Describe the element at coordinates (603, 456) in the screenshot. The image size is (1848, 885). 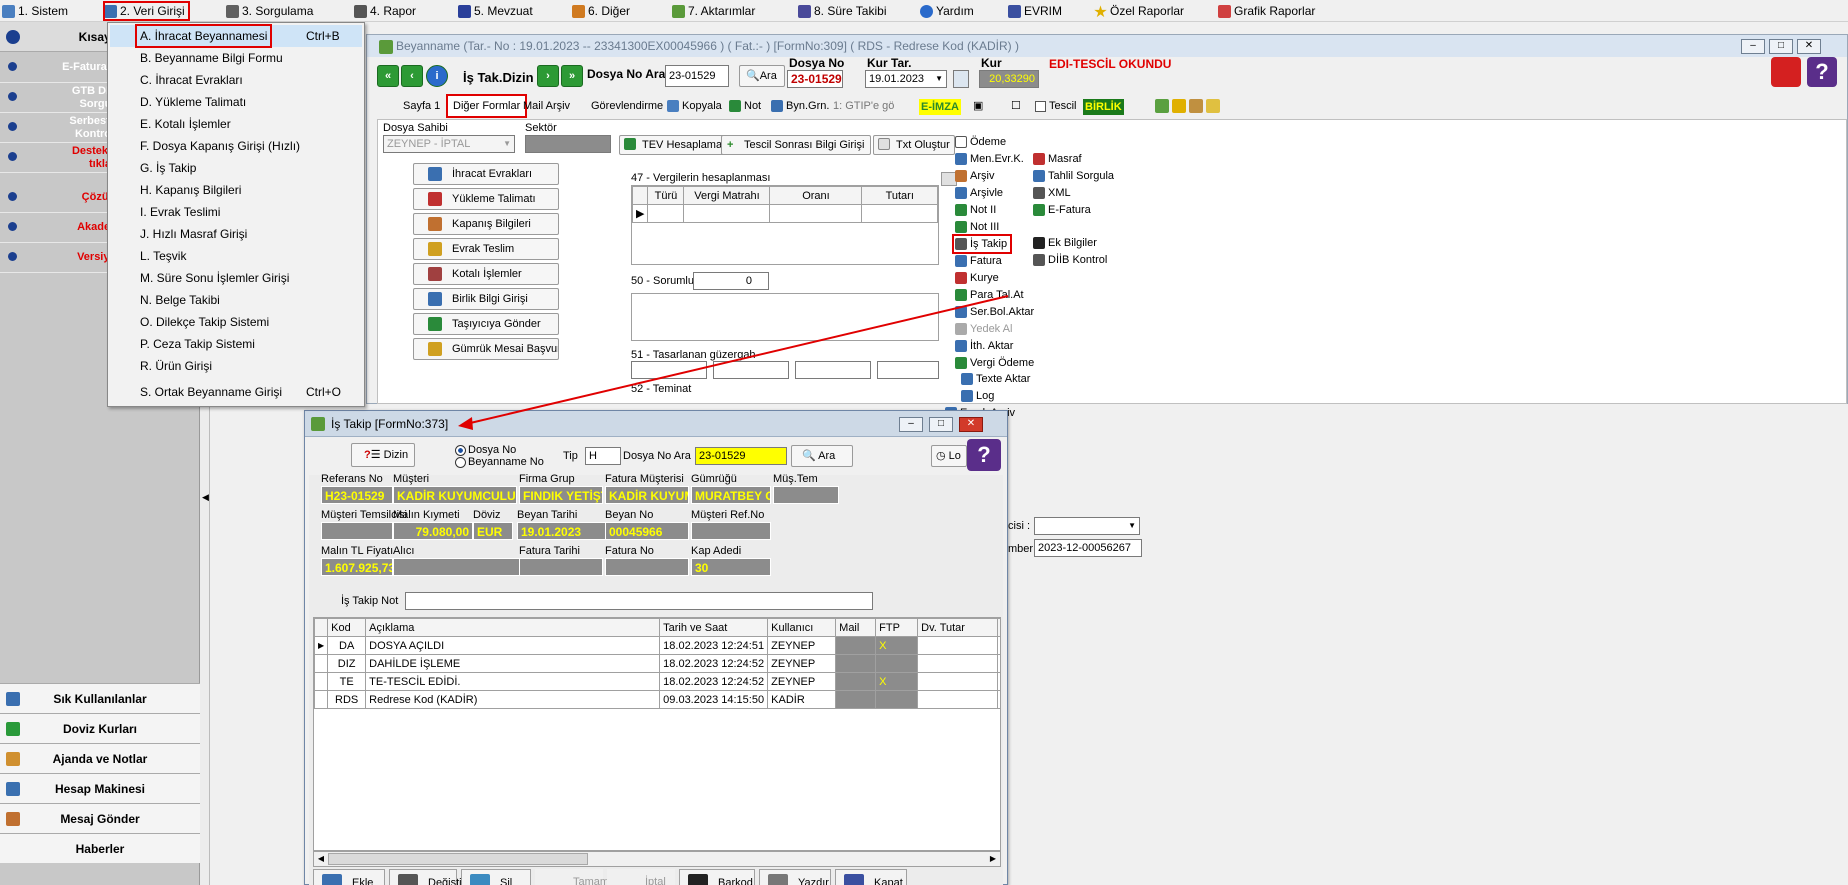
I see `tip-field: H` at that location.